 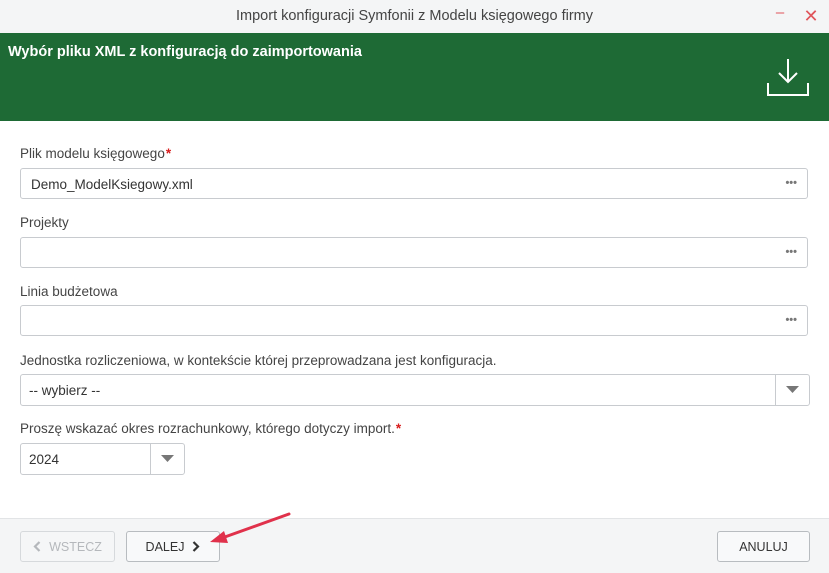 I want to click on next-button-label: DALEJ, so click(x=165, y=546).